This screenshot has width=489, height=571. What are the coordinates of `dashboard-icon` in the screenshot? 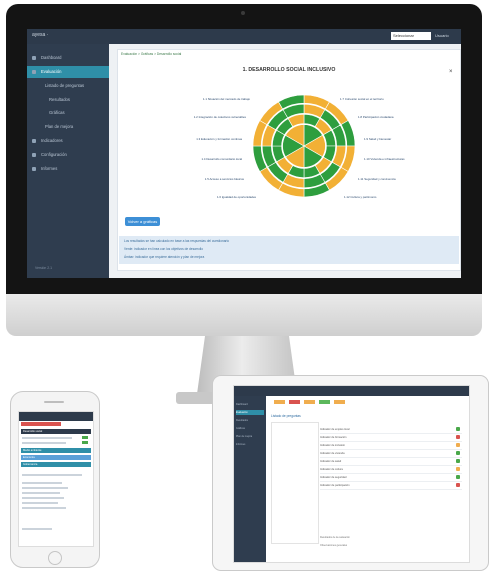 It's located at (34, 58).